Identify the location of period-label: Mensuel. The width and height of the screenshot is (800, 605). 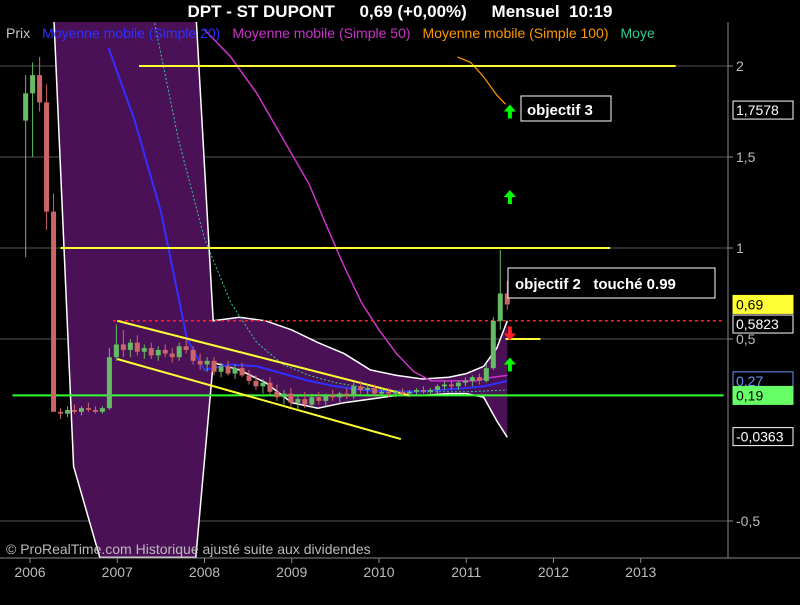
(525, 11).